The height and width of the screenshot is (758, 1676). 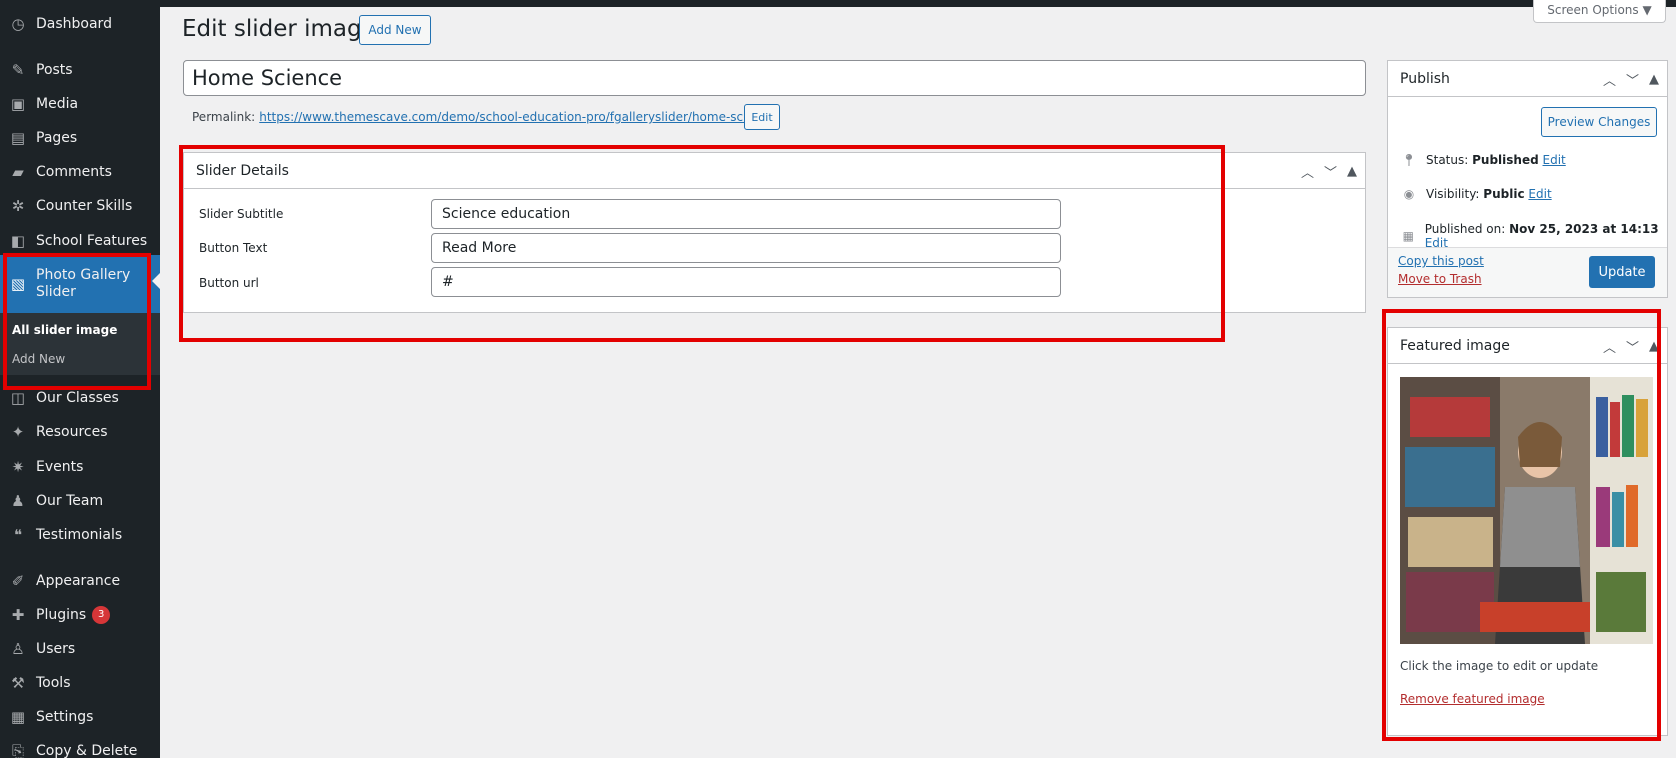 What do you see at coordinates (1527, 79) in the screenshot?
I see `publish-header: Publish ︿ ﹀ ▲` at bounding box center [1527, 79].